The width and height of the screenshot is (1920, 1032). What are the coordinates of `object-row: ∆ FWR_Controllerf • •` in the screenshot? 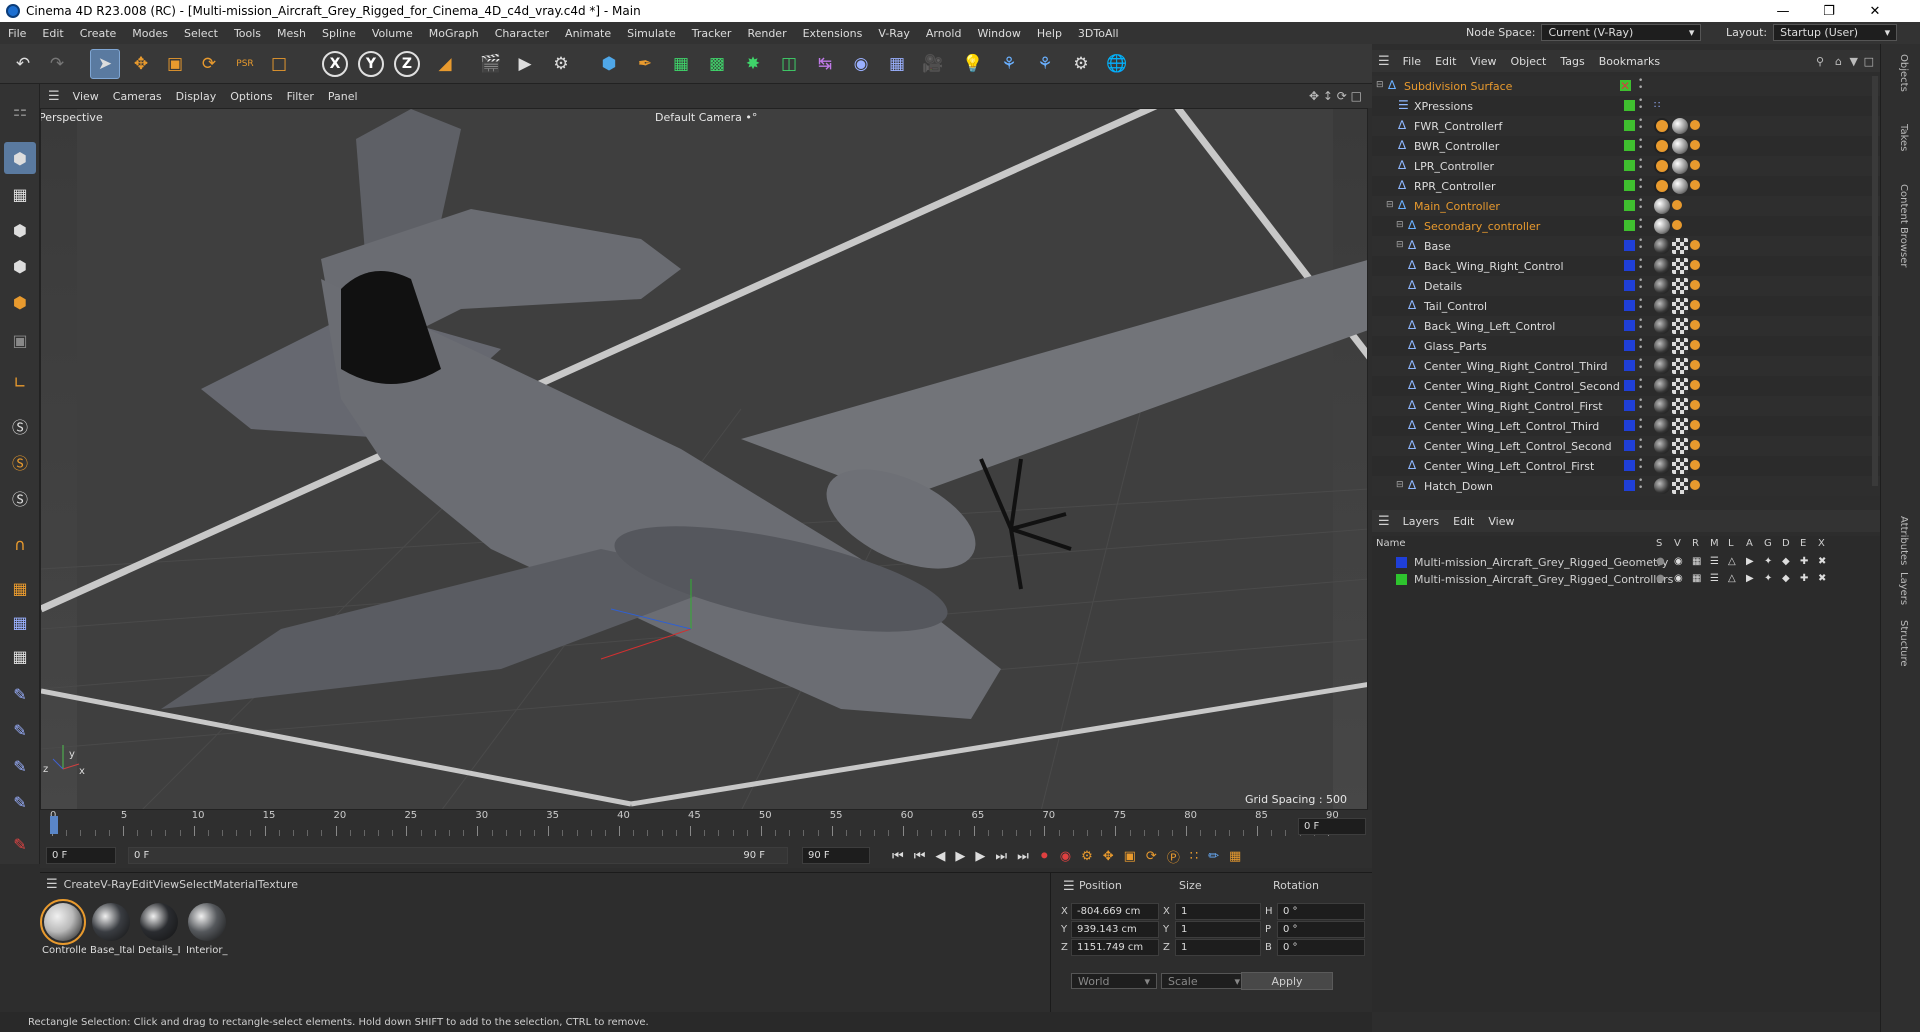 It's located at (1626, 126).